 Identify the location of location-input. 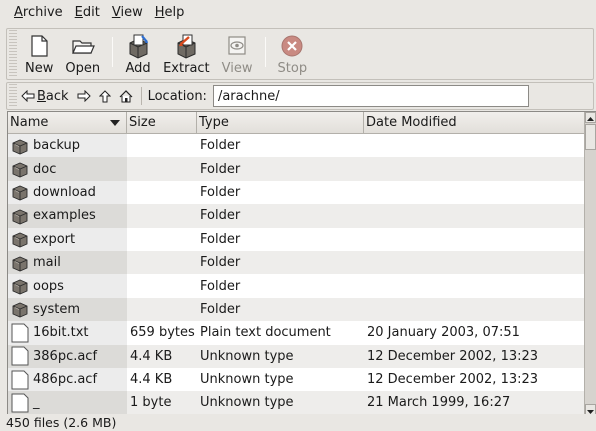
(370, 96).